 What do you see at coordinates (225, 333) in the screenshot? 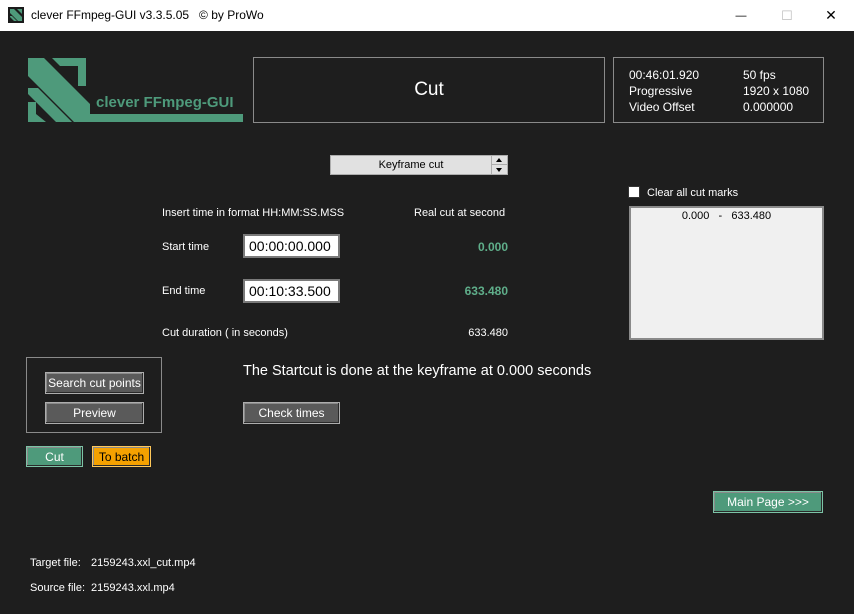
I see `cut-duration-label: Cut duration ( in seconds)` at bounding box center [225, 333].